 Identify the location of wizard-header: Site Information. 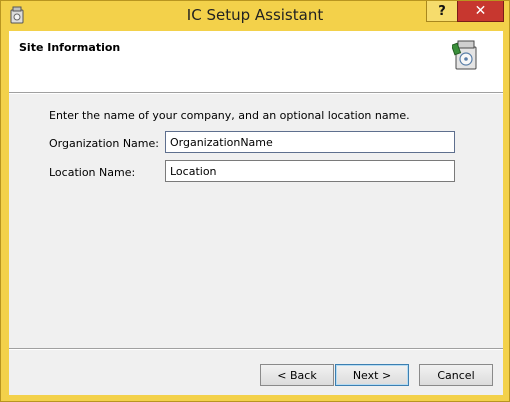
(256, 61).